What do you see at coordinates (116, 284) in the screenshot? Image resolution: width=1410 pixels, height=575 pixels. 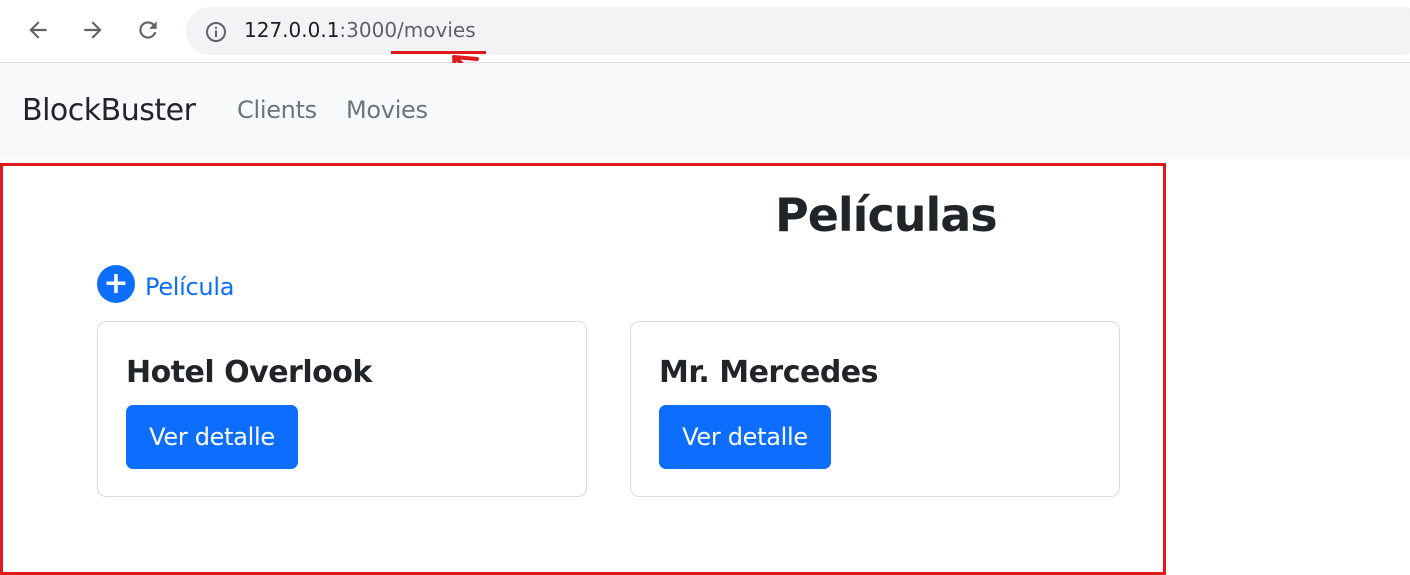 I see `plus-circle-icon: +` at bounding box center [116, 284].